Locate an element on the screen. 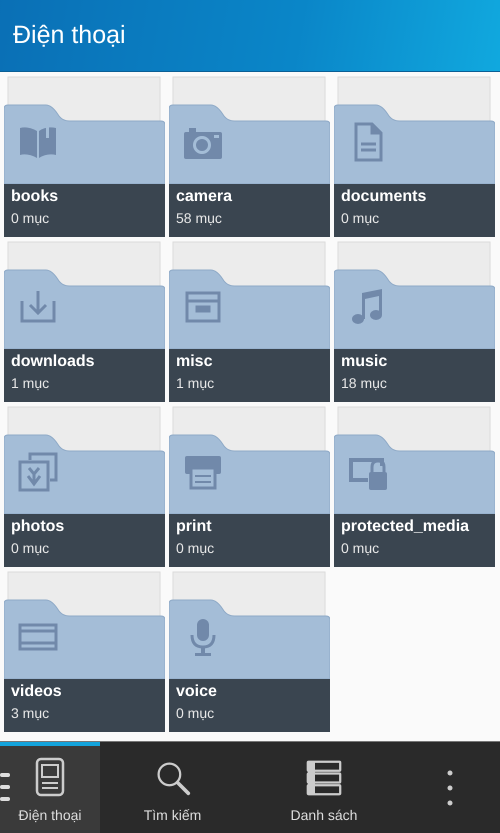  folder-name: print is located at coordinates (194, 527).